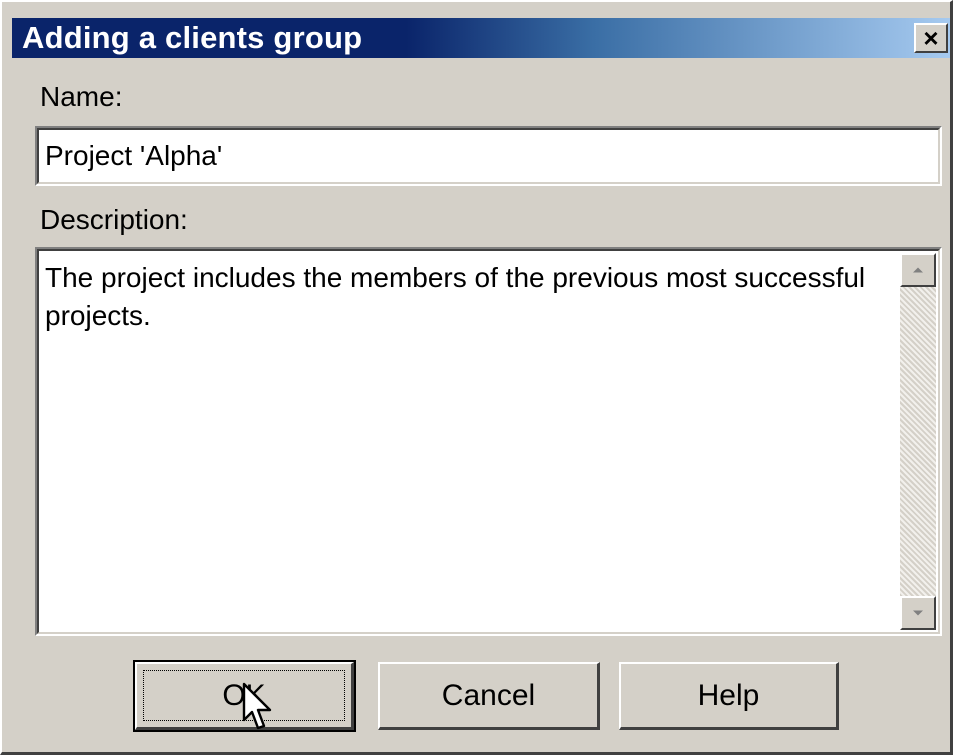  Describe the element at coordinates (192, 37) in the screenshot. I see `dialog-title: Adding a clients group` at that location.